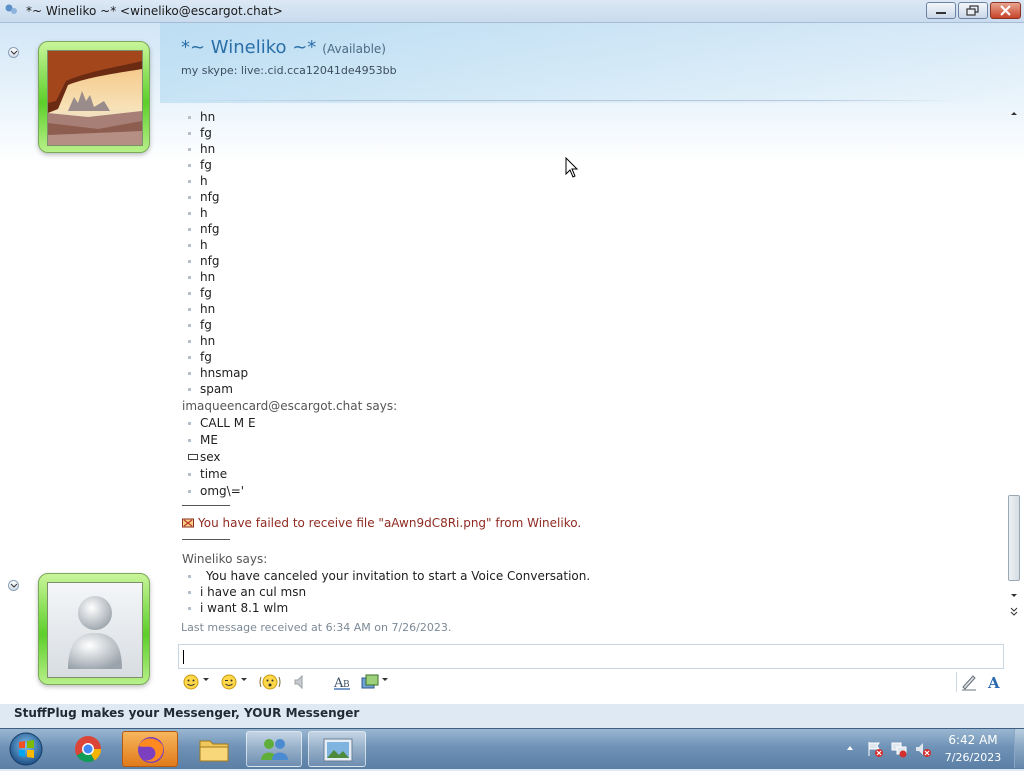  What do you see at coordinates (228, 423) in the screenshot?
I see `message-line: CALL M E` at bounding box center [228, 423].